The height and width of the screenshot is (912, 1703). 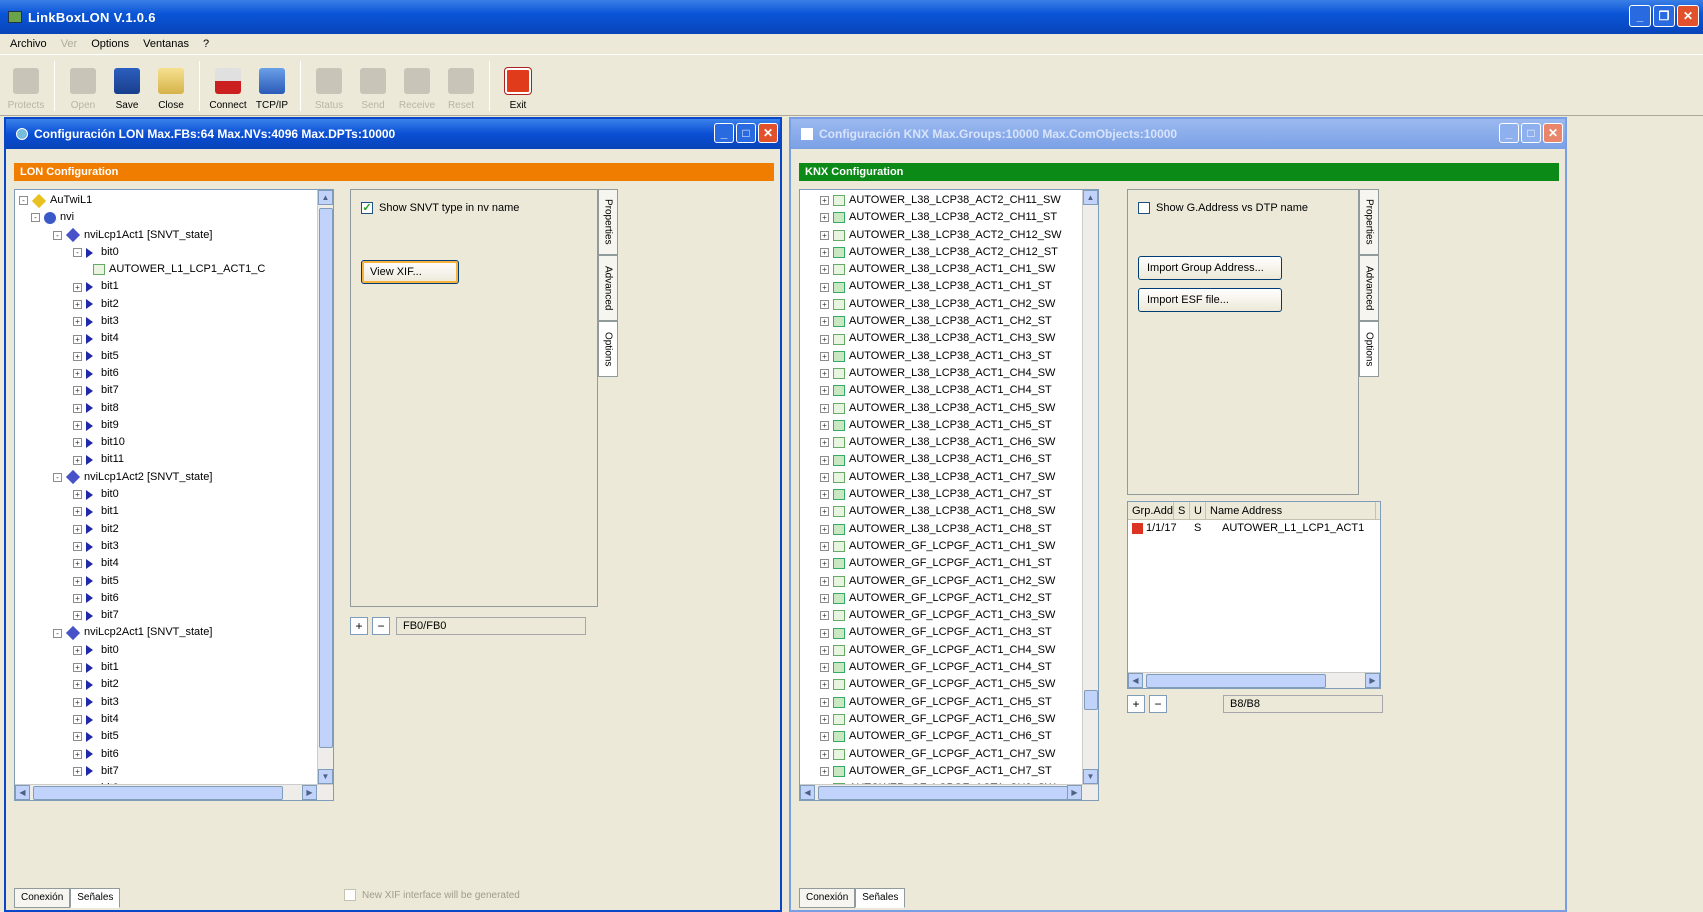 What do you see at coordinates (518, 85) in the screenshot?
I see `exit-button: Exit` at bounding box center [518, 85].